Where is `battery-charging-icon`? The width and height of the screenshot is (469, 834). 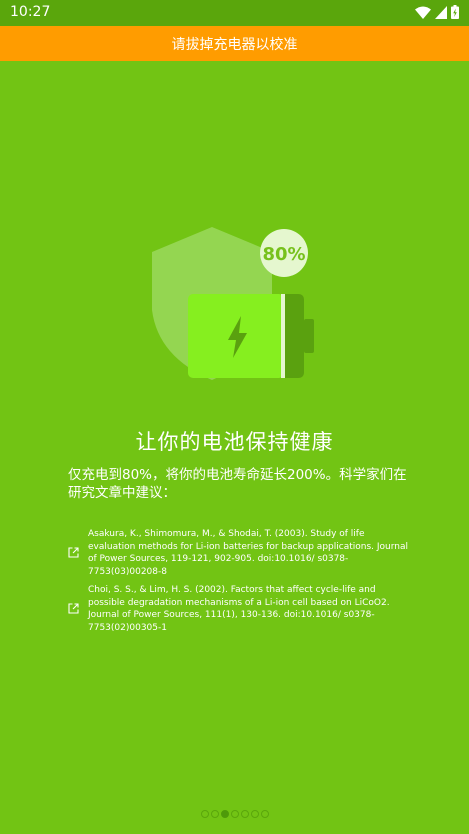
battery-charging-icon is located at coordinates (455, 13).